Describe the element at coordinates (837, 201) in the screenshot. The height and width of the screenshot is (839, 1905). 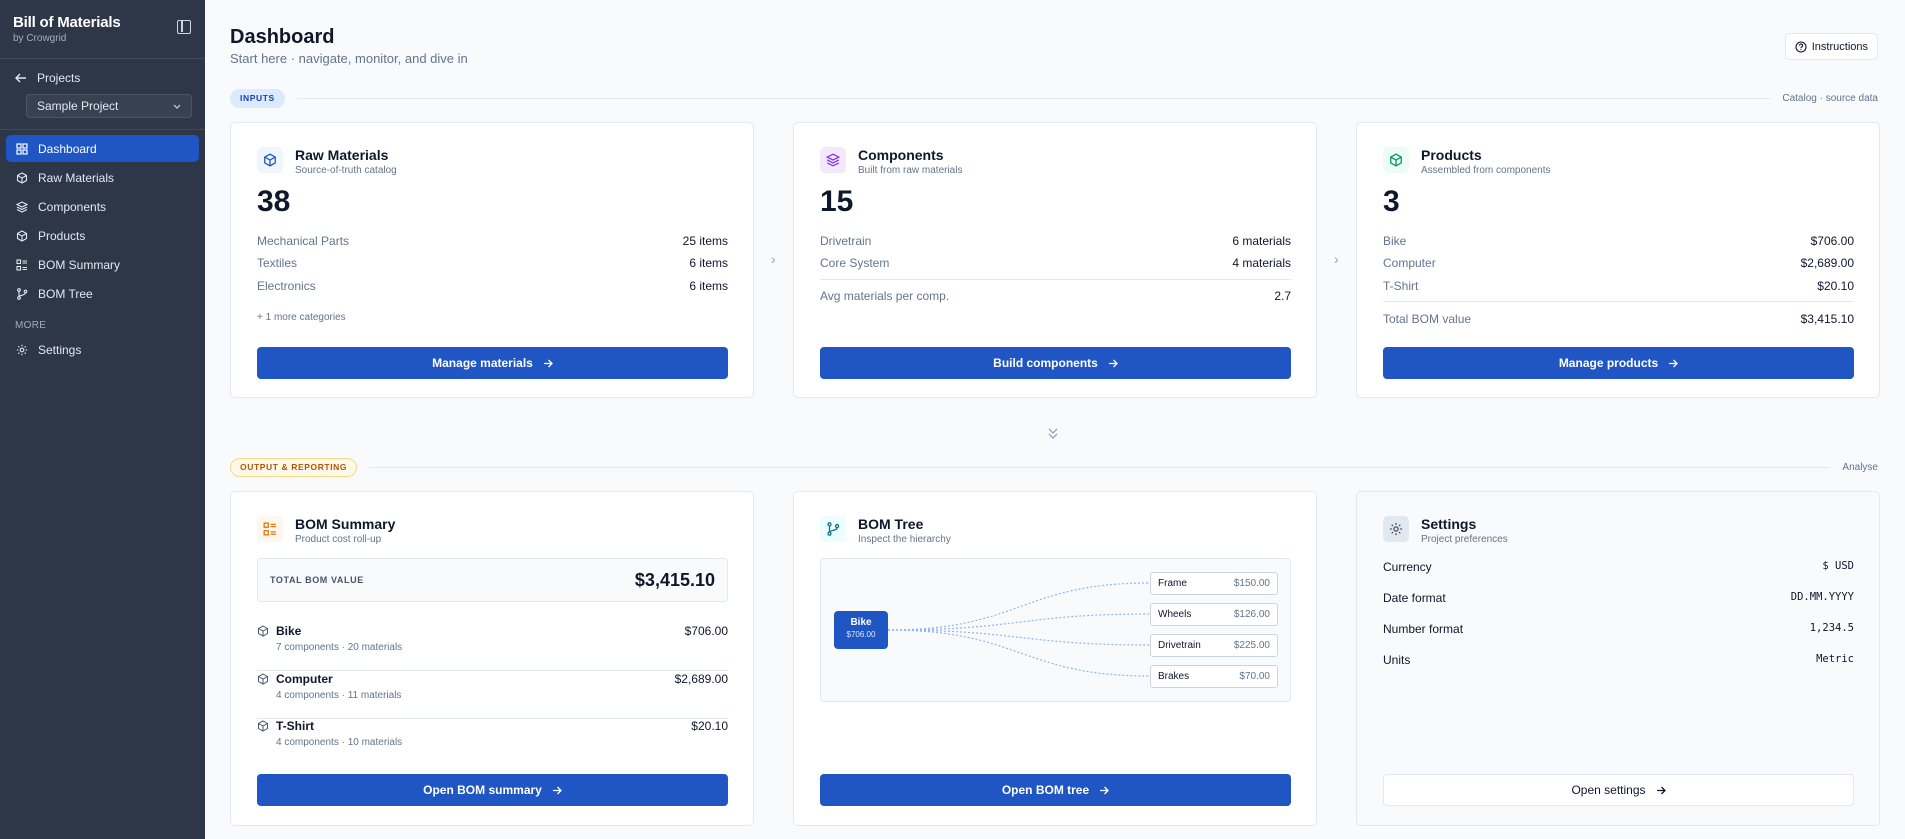
I see `components-count: 15` at that location.